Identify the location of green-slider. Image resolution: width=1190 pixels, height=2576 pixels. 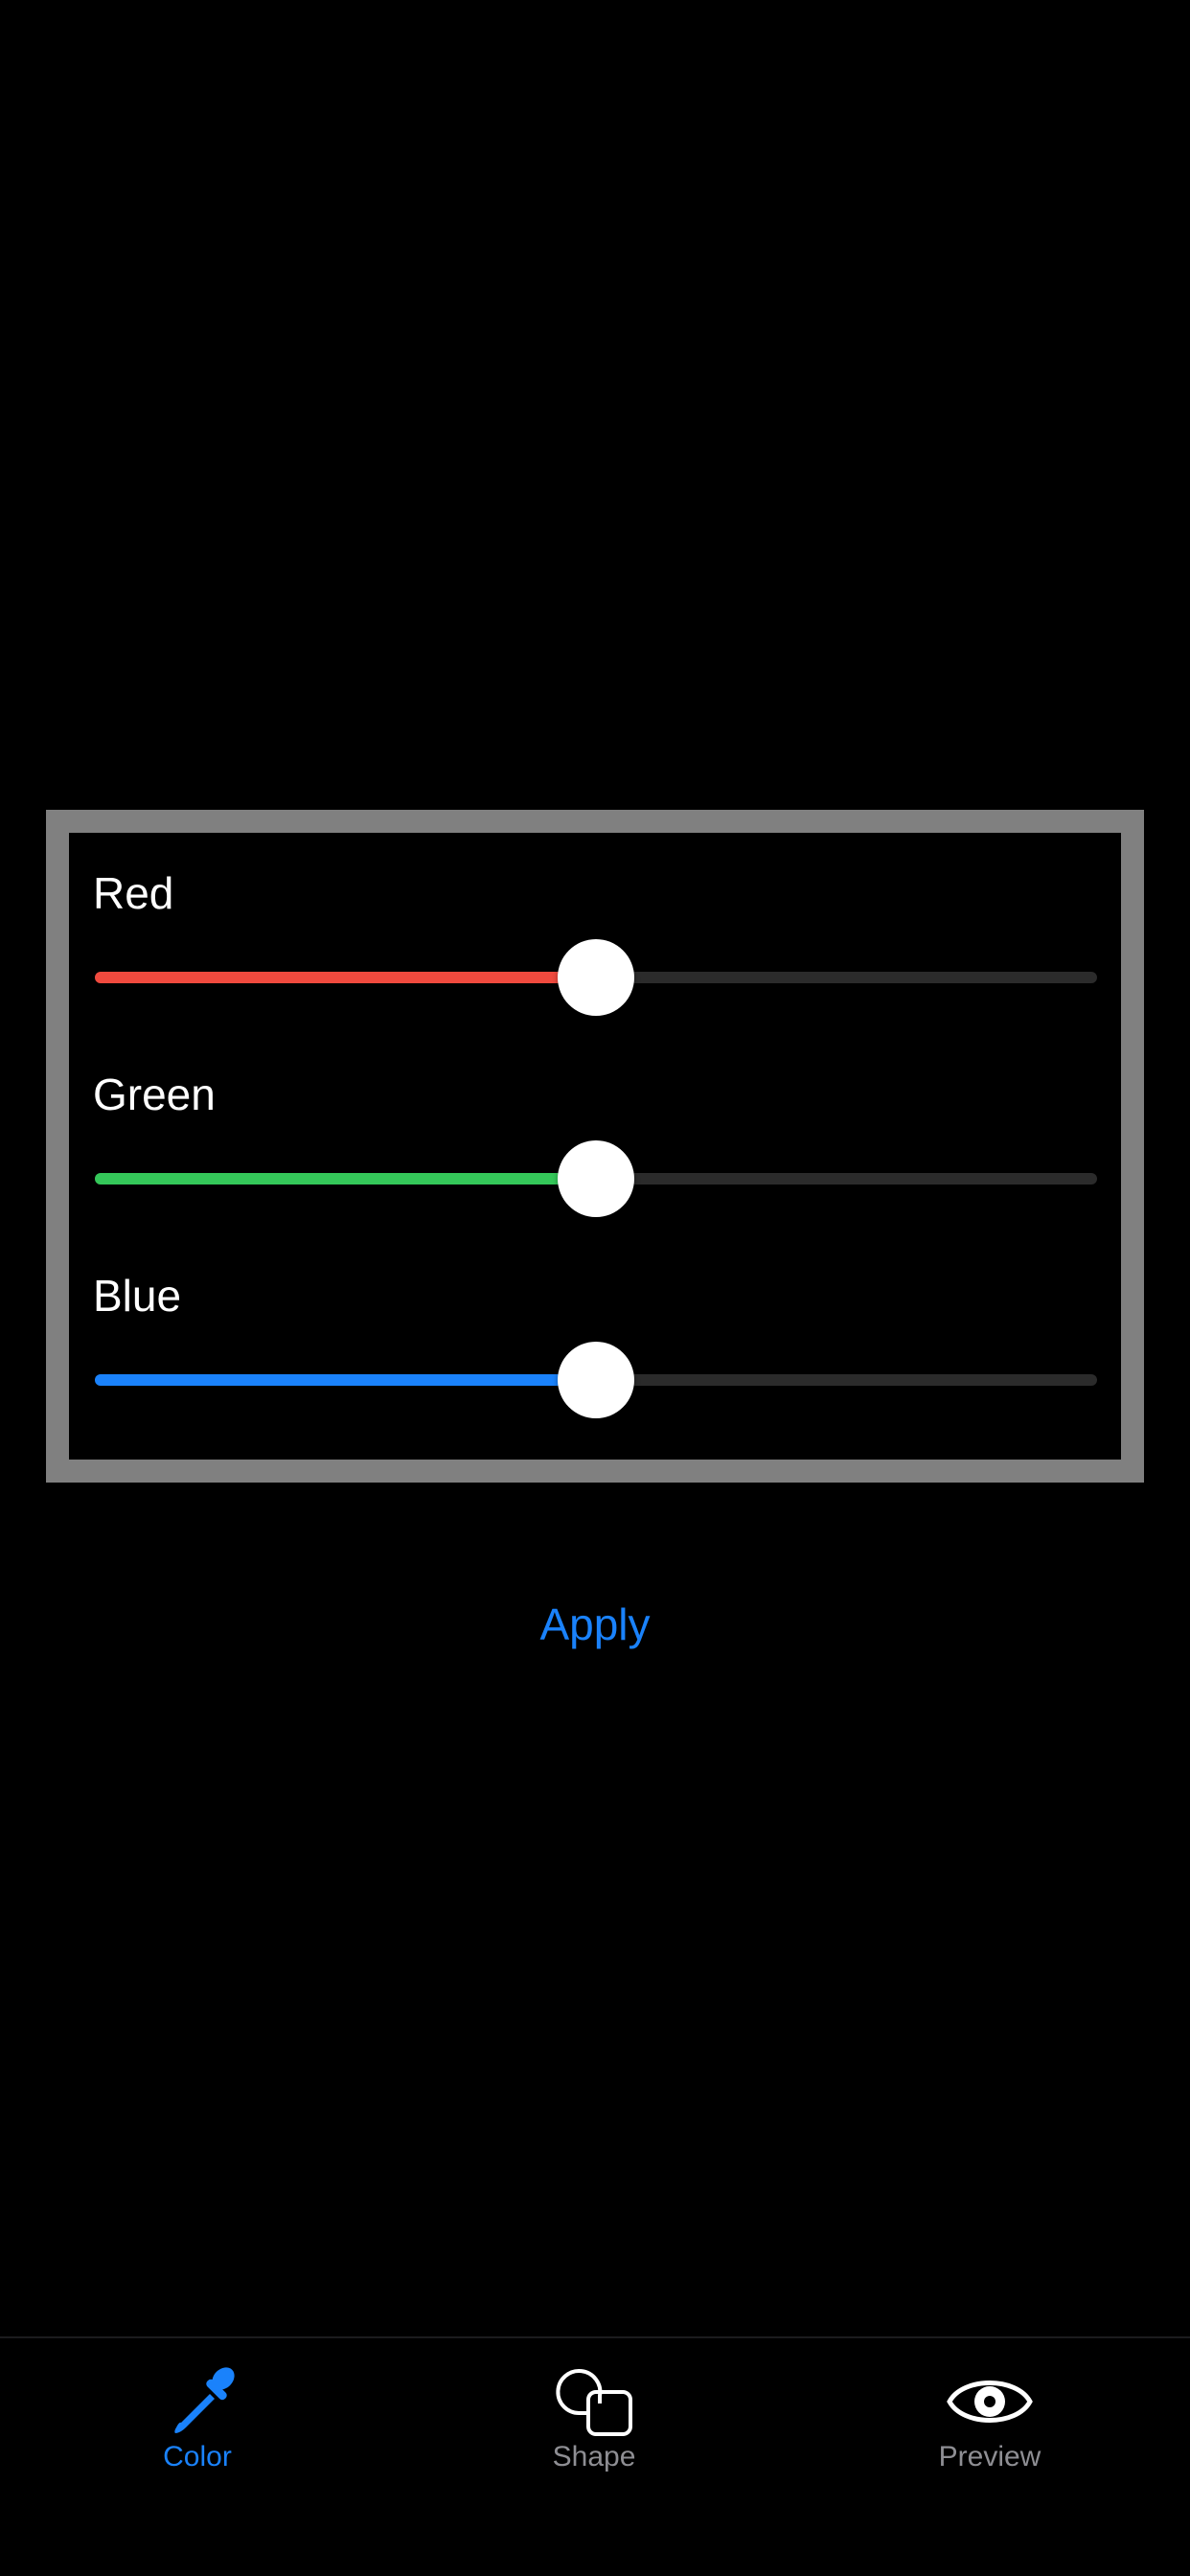
(596, 1178).